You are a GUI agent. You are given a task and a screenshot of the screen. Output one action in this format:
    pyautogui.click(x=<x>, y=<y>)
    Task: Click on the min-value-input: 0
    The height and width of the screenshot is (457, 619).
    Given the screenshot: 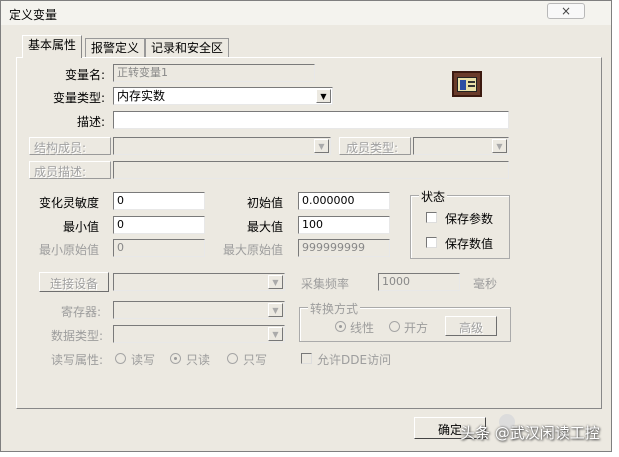 What is the action you would take?
    pyautogui.click(x=159, y=225)
    